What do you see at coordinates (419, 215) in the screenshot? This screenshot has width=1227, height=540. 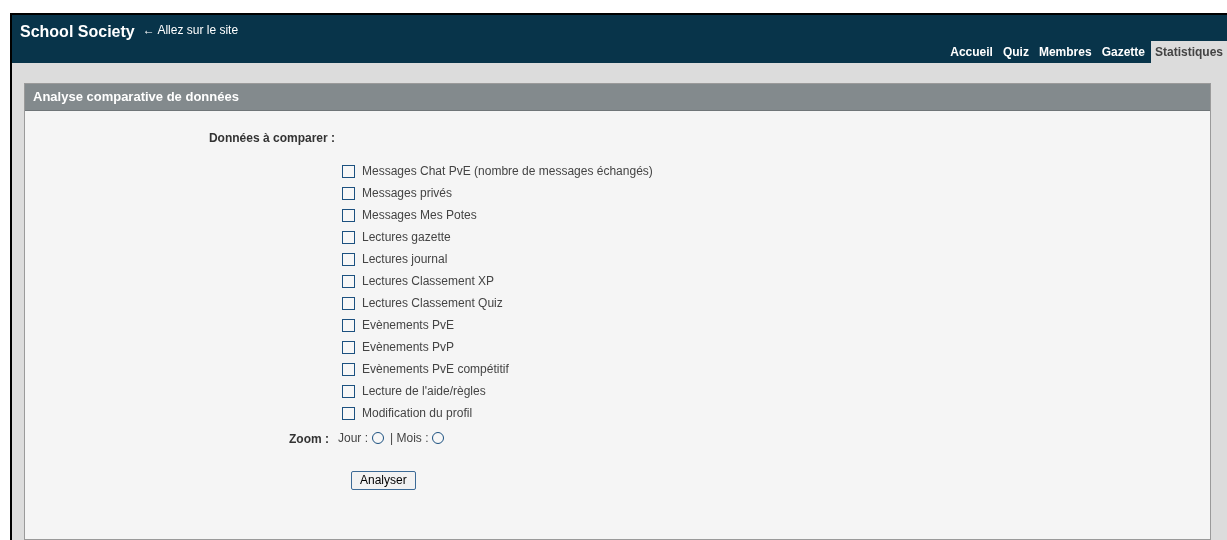 I see `checkbox-label: Messages Mes Potes` at bounding box center [419, 215].